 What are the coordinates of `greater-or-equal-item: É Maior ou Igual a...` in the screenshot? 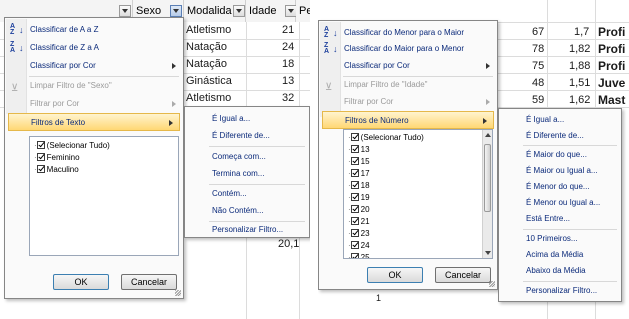 It's located at (560, 170).